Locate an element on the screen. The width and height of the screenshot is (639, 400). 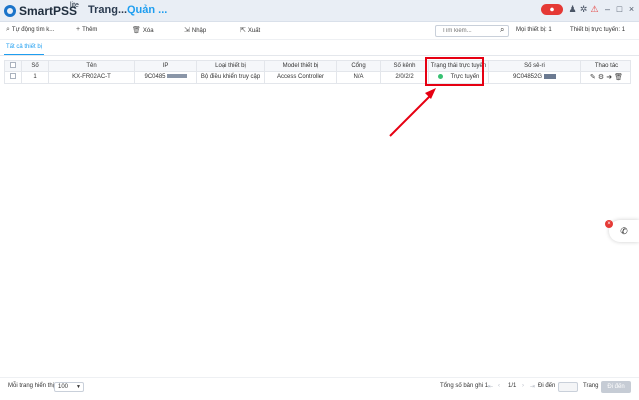
ip-text: 9C0485 is located at coordinates (155, 77).